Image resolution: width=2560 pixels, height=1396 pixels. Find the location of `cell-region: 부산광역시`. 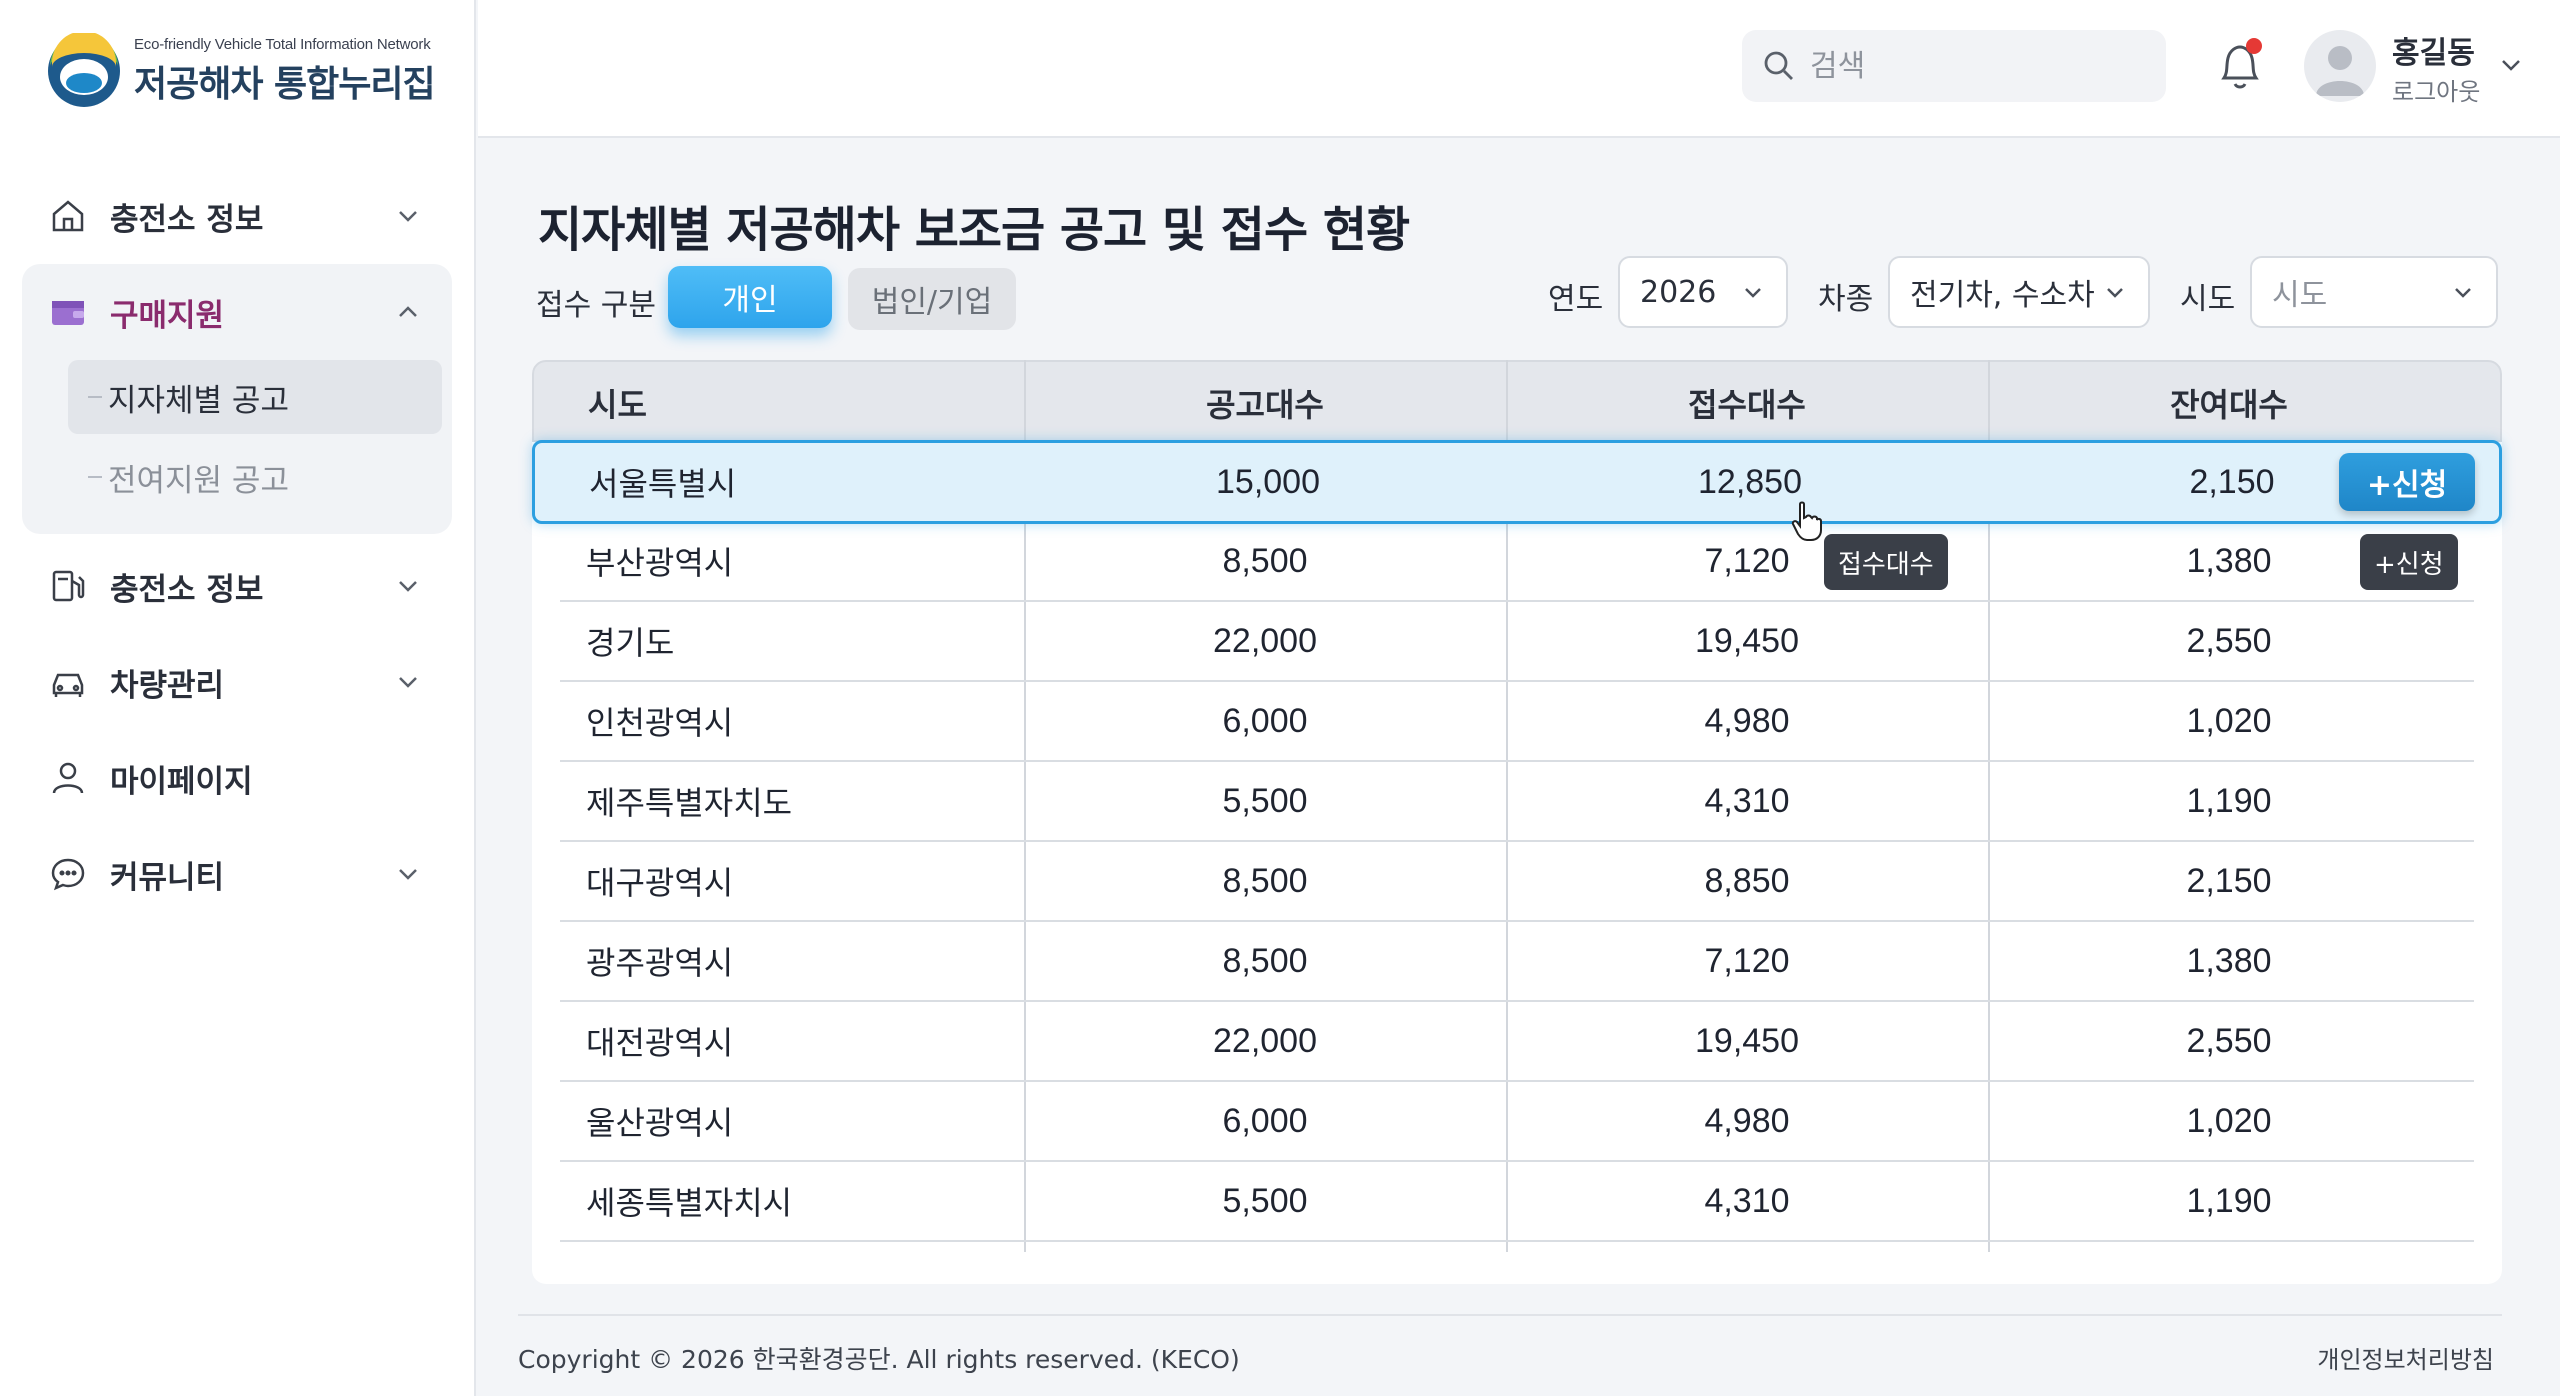

cell-region: 부산광역시 is located at coordinates (660, 563).